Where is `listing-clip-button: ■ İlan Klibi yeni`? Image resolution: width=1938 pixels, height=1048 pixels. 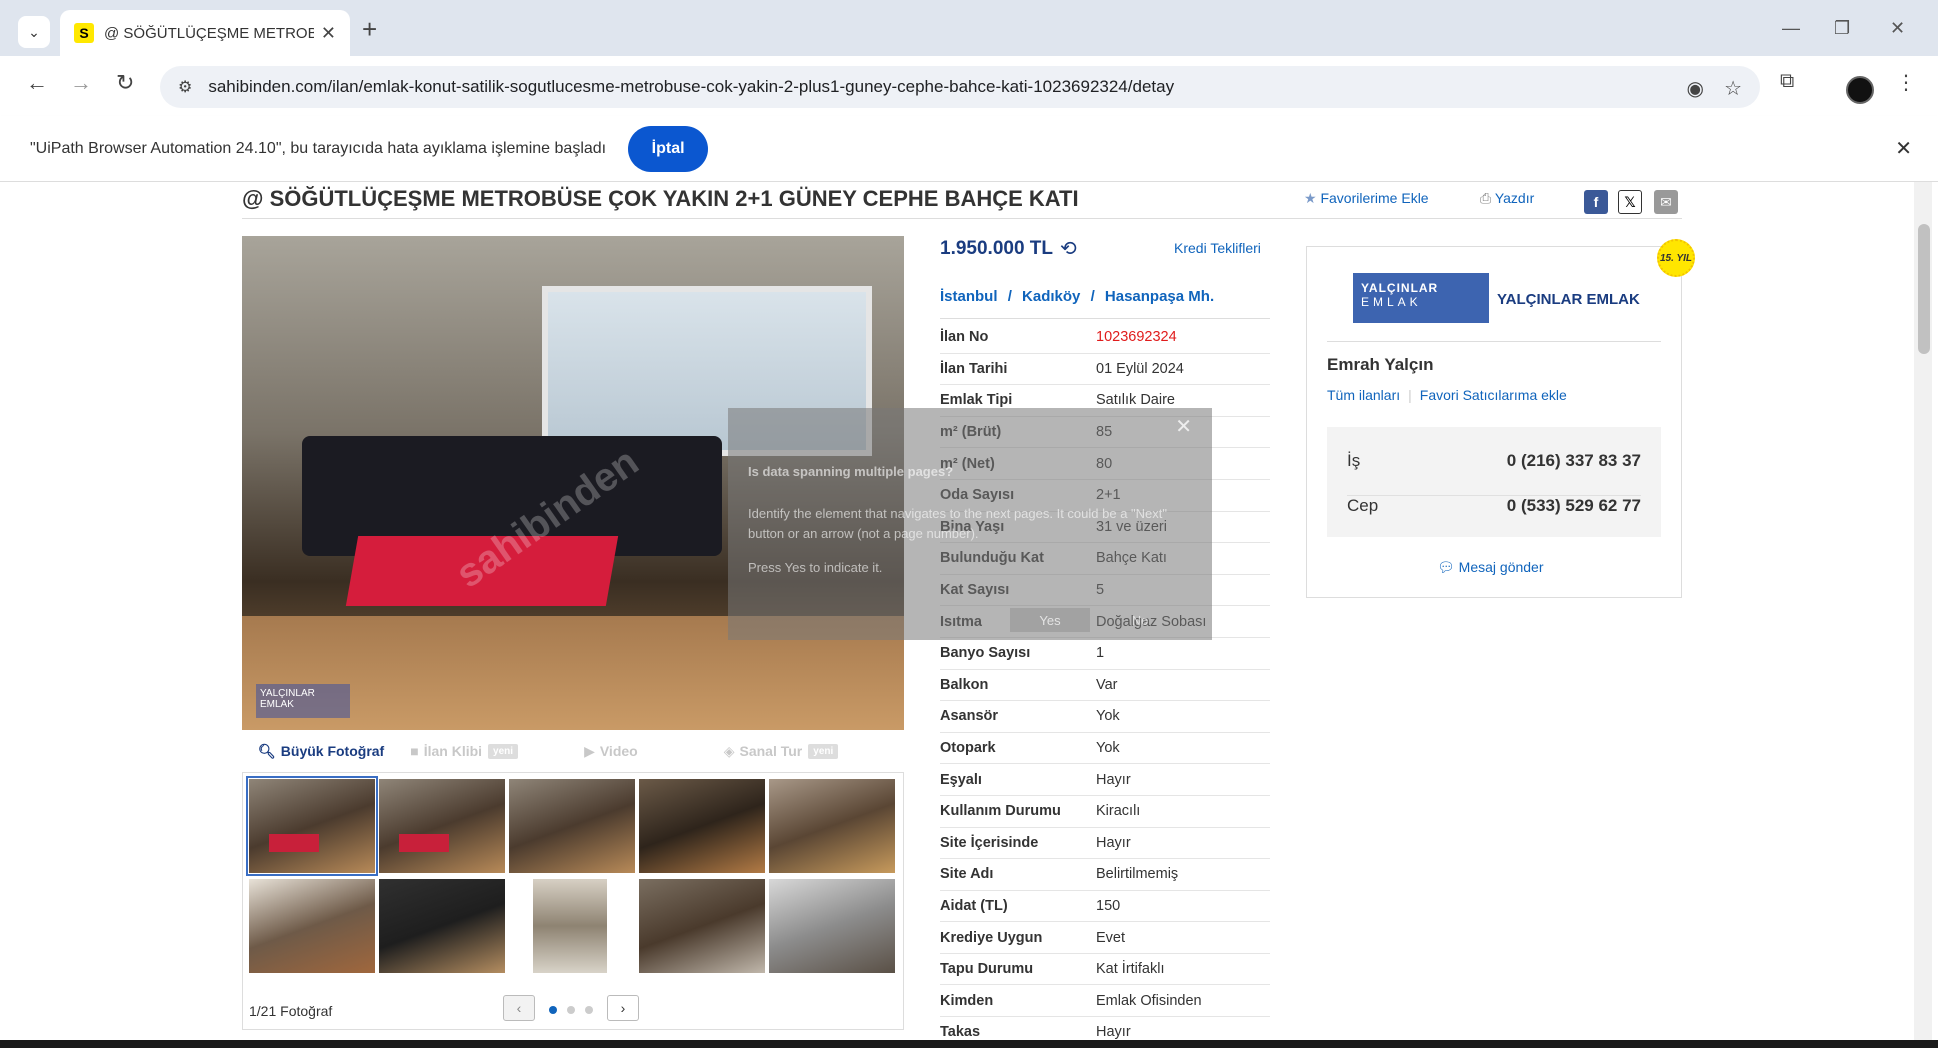 listing-clip-button: ■ İlan Klibi yeni is located at coordinates (464, 751).